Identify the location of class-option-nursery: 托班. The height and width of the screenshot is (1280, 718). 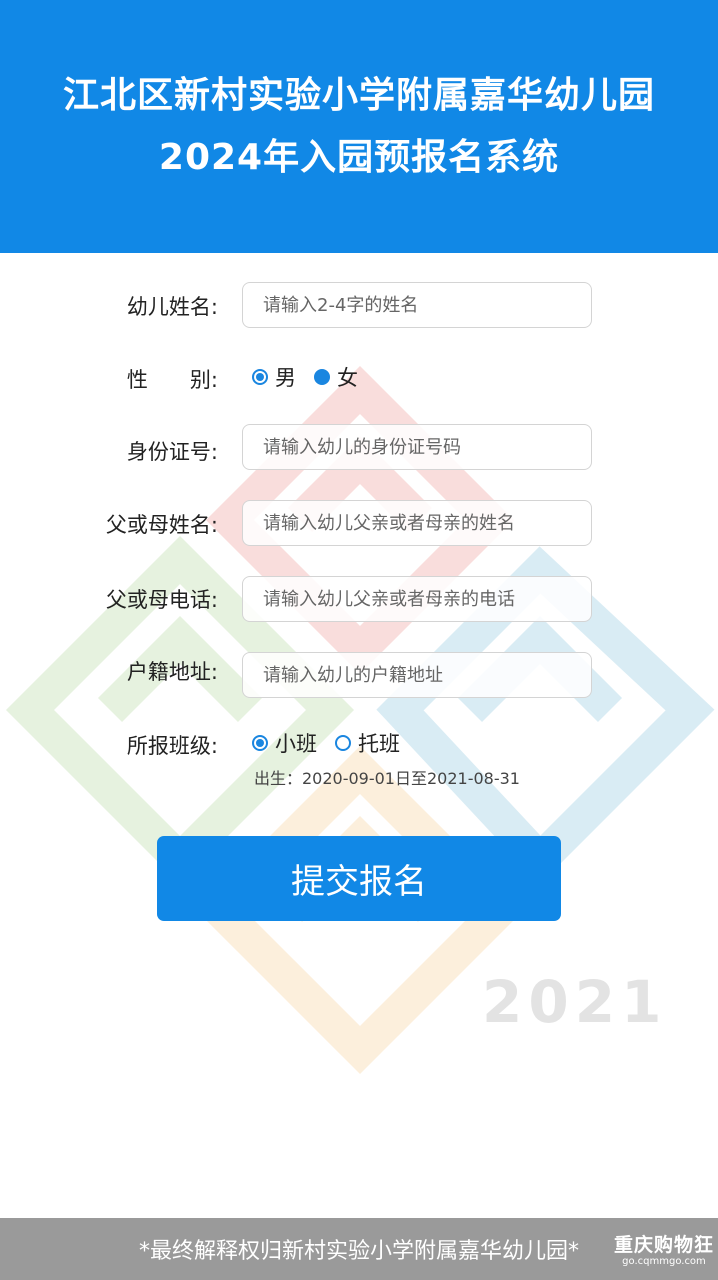
(367, 743).